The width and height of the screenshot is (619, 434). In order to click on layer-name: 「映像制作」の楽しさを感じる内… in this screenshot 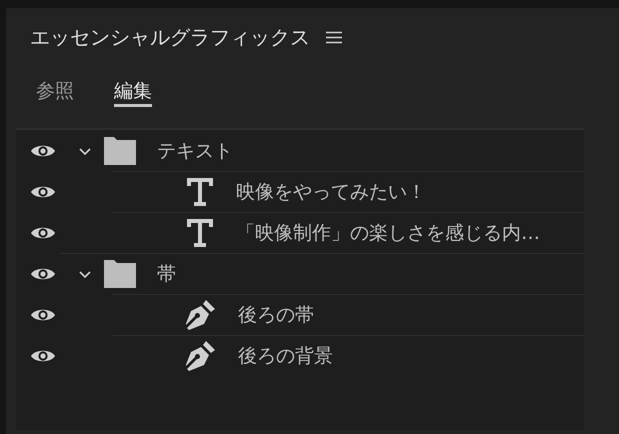, I will do `click(388, 233)`.